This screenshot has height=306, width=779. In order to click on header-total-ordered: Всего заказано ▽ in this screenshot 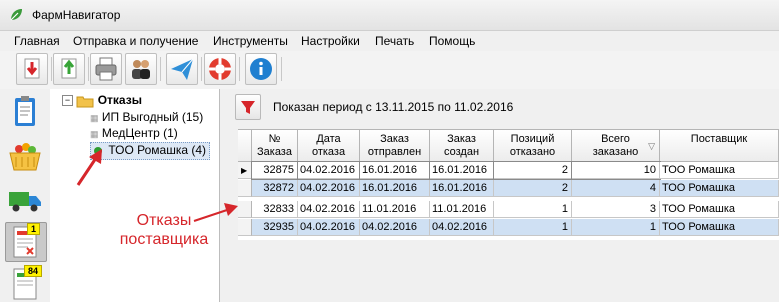, I will do `click(616, 145)`.